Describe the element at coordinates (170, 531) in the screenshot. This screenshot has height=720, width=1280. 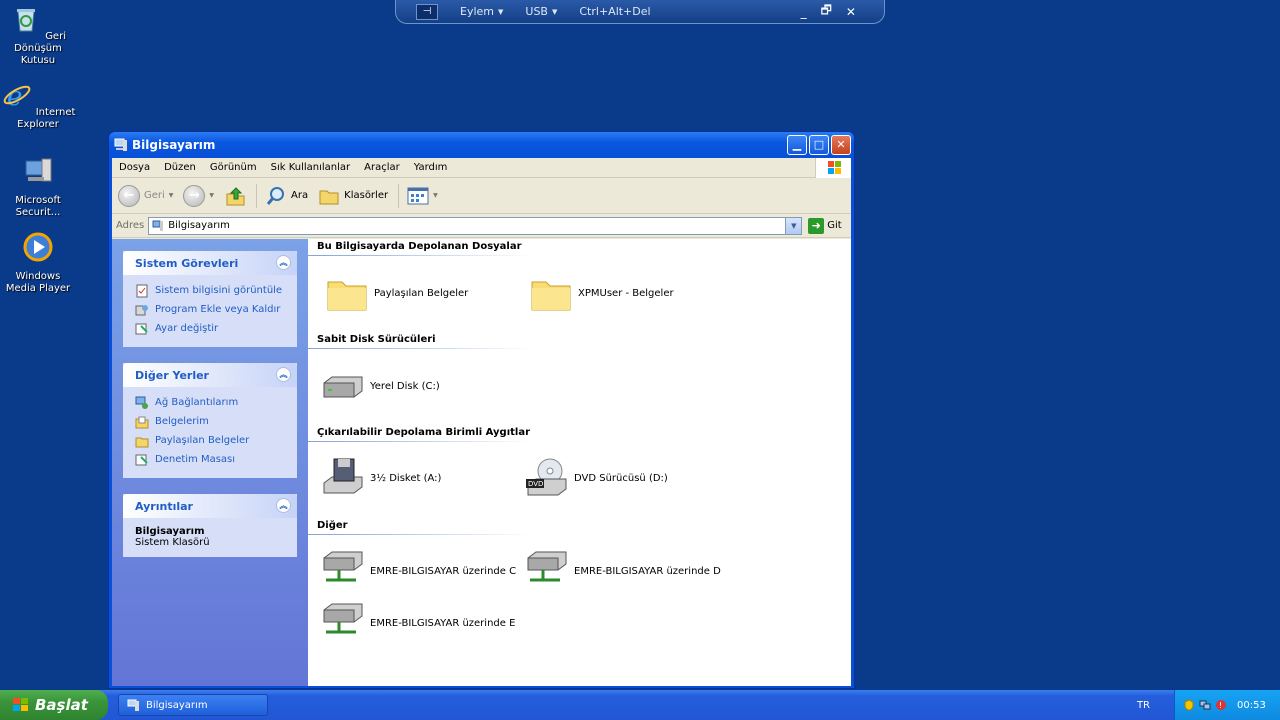
I see `details-name: Bilgisayarım` at that location.